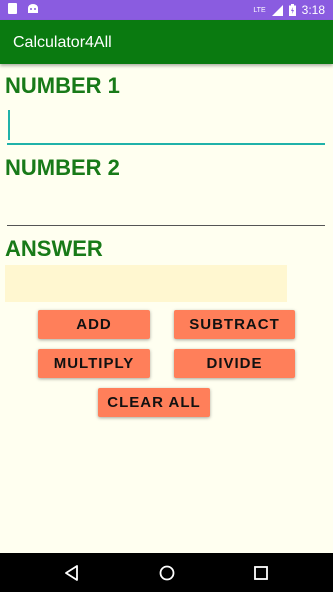  I want to click on home-button, so click(167, 573).